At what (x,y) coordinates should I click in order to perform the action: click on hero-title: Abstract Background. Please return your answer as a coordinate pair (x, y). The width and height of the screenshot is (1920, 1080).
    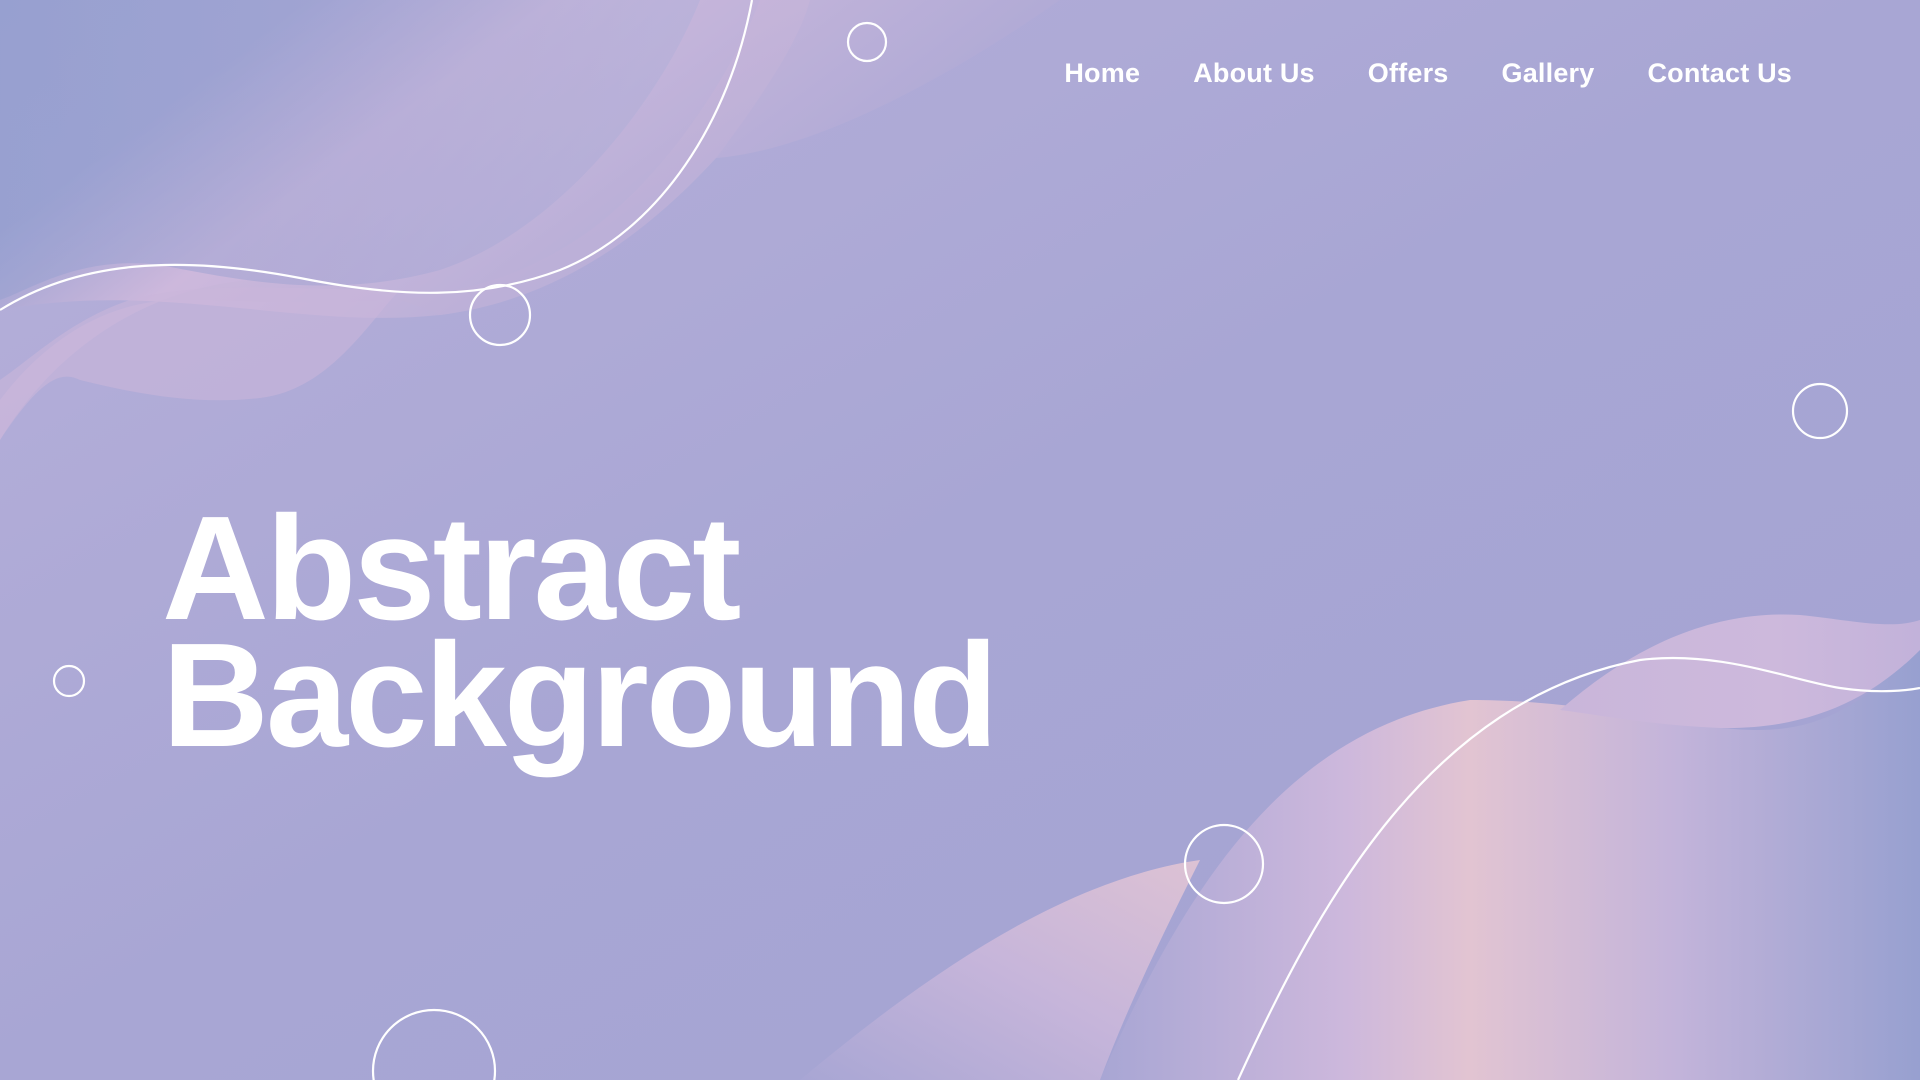
    Looking at the image, I should click on (580, 636).